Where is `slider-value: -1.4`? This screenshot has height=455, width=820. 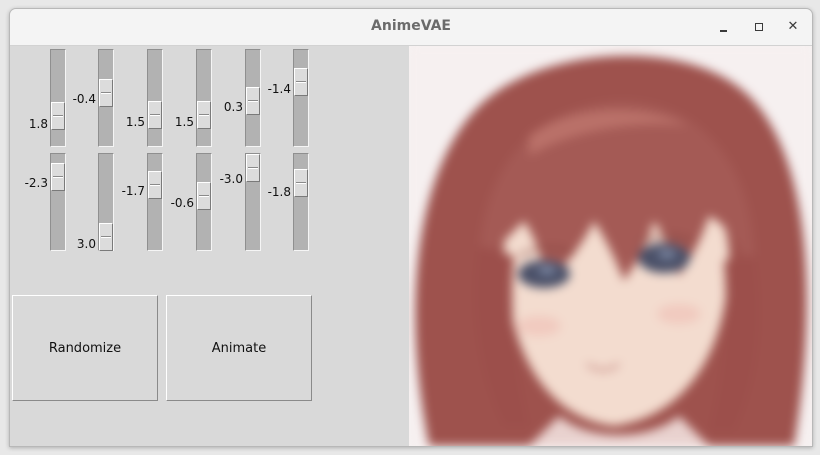 slider-value: -1.4 is located at coordinates (279, 89).